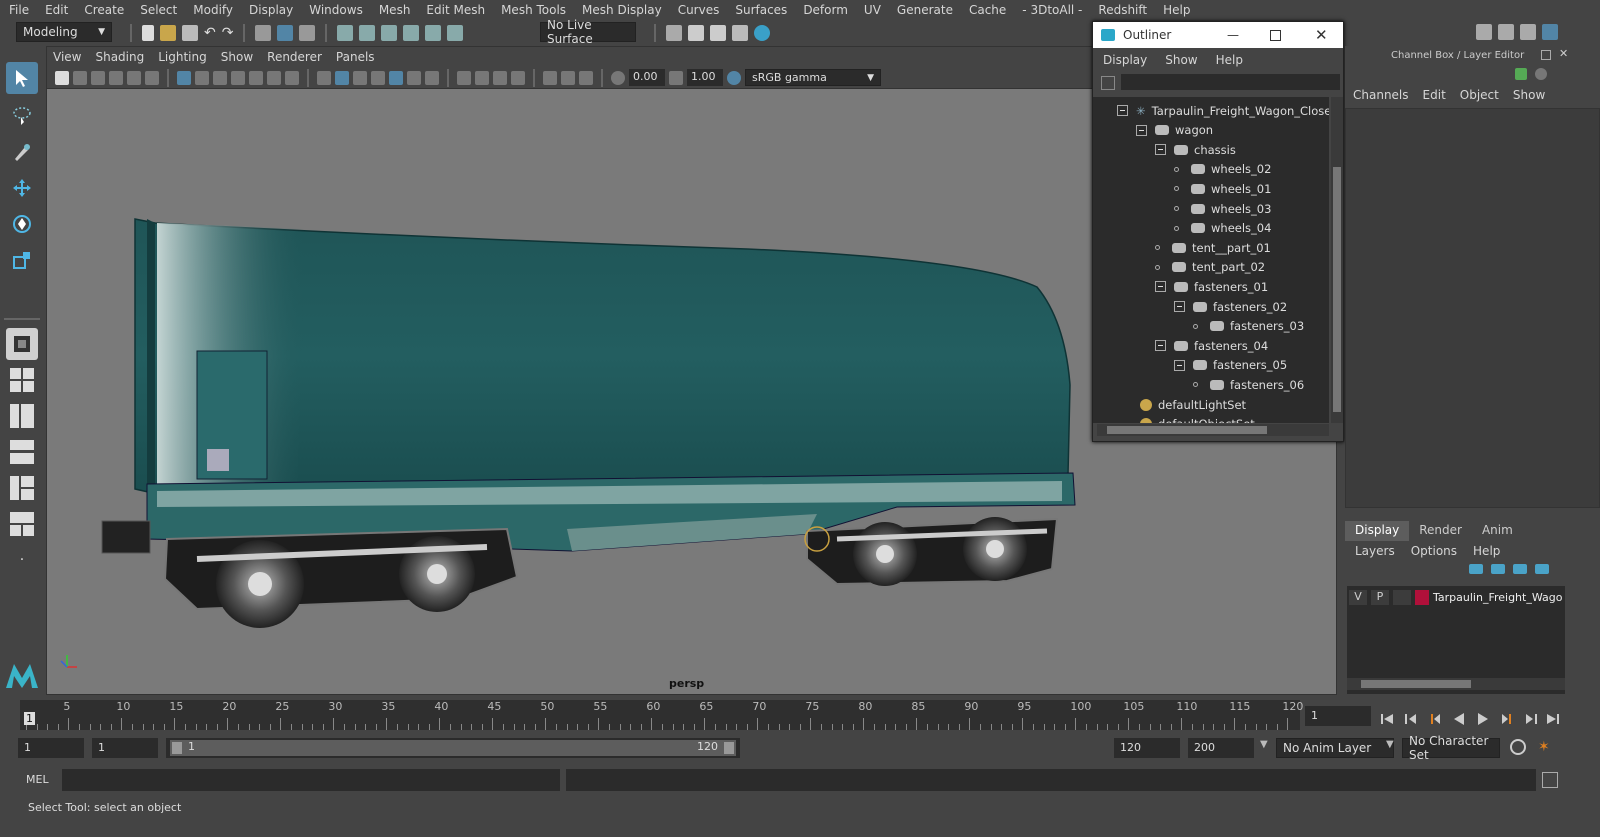 This screenshot has height=837, width=1600. I want to click on layer-menu-options: Options, so click(1432, 551).